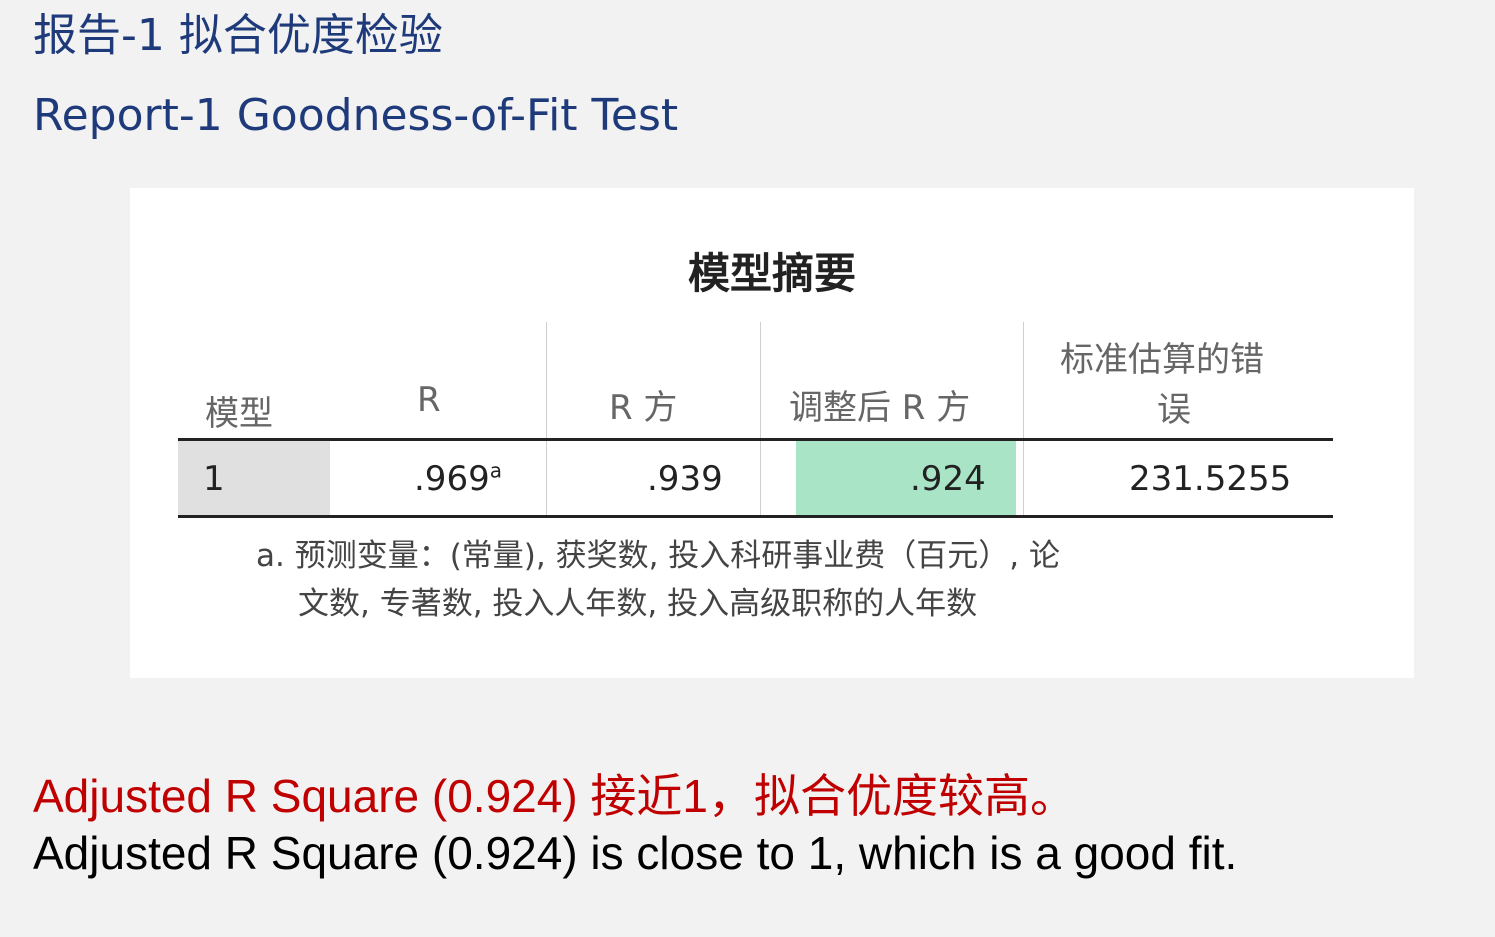 Image resolution: width=1495 pixels, height=937 pixels. I want to click on column-header-std-error-line1: 标准估算的错, so click(1162, 360).